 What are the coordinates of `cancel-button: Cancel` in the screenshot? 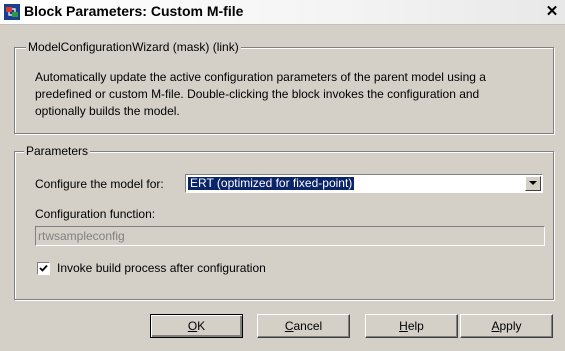 It's located at (303, 326).